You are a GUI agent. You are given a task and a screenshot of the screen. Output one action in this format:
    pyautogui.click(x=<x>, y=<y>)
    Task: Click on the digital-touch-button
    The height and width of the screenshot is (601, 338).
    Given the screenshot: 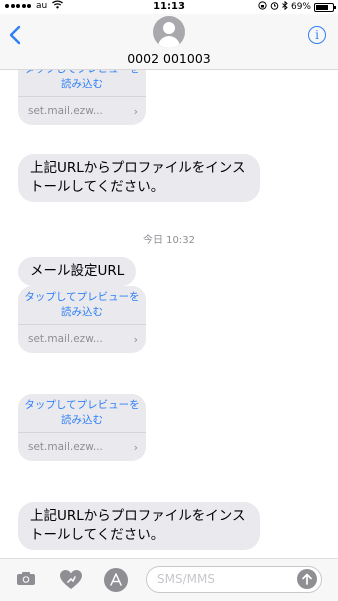 What is the action you would take?
    pyautogui.click(x=71, y=580)
    